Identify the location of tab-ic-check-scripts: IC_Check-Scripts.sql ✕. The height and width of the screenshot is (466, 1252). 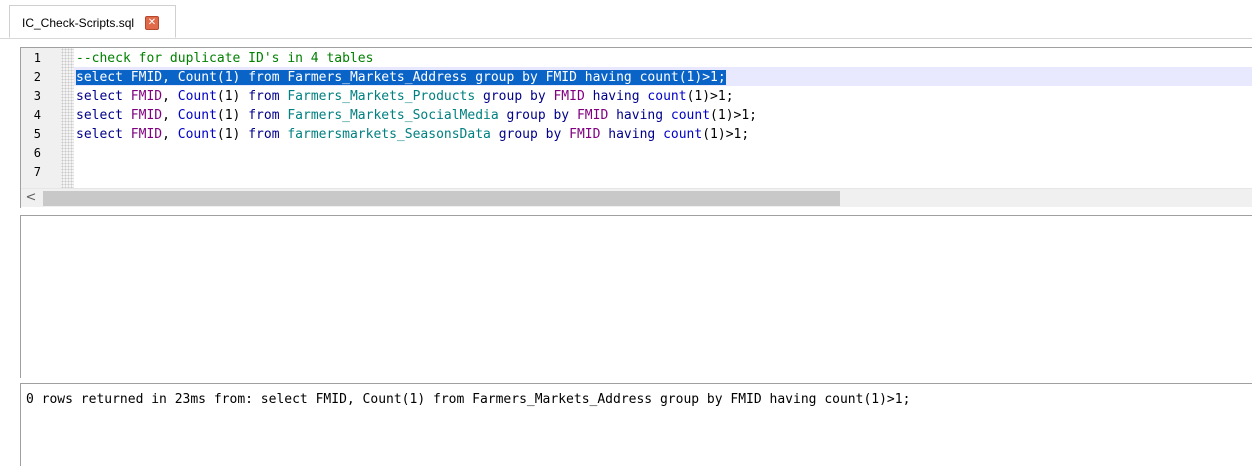
(92, 21).